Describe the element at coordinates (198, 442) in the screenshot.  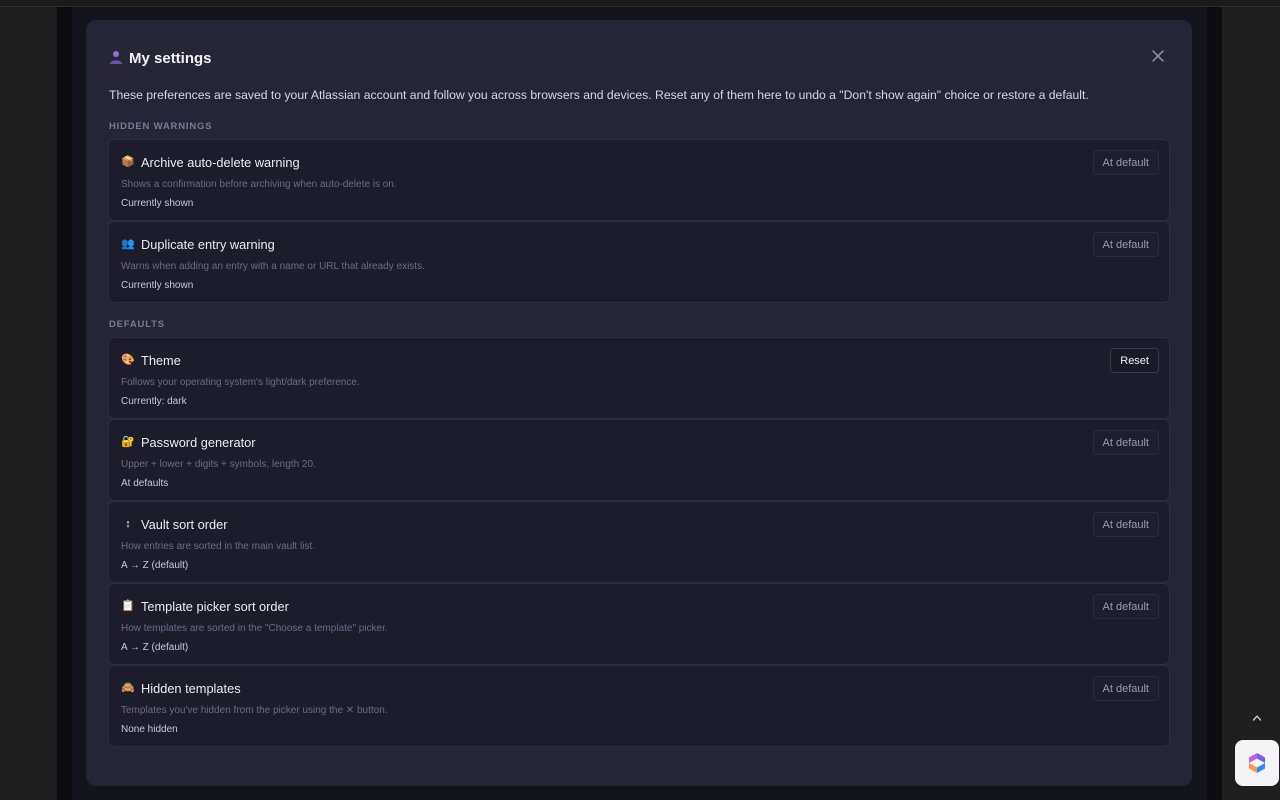
I see `card-name: Password generator` at that location.